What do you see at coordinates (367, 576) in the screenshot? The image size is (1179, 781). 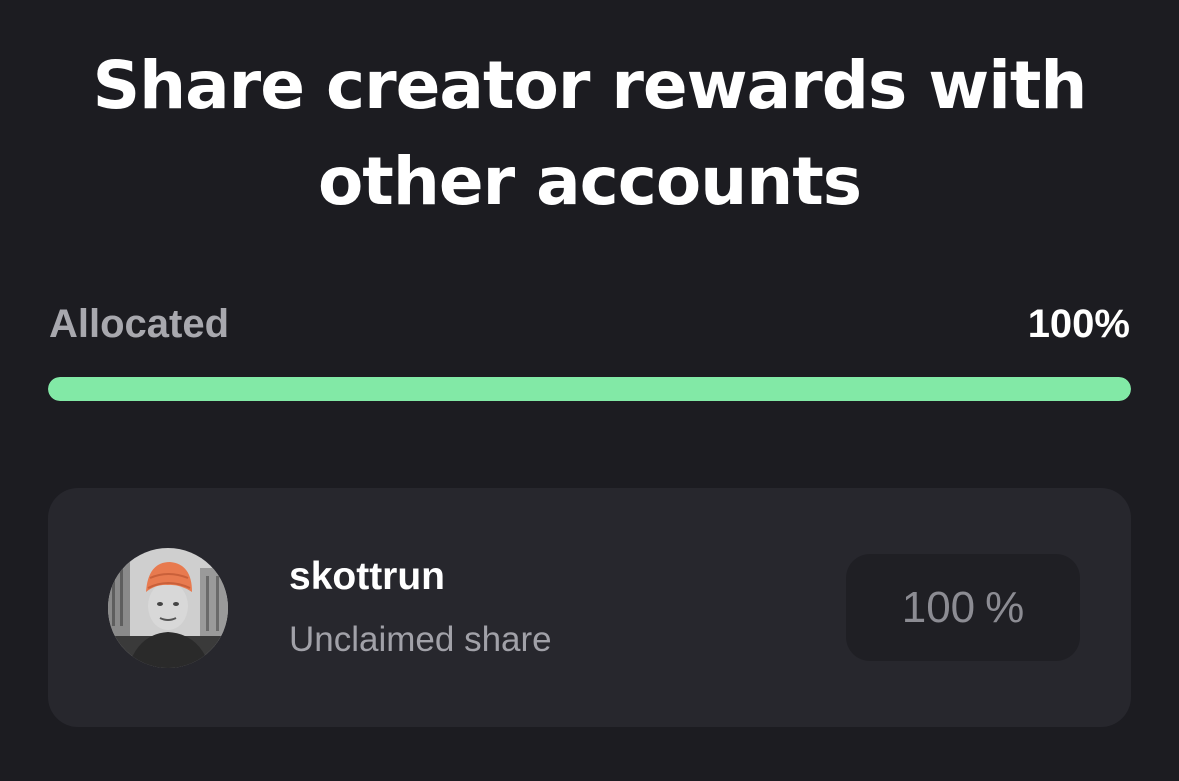 I see `recipient-username: skottrun` at bounding box center [367, 576].